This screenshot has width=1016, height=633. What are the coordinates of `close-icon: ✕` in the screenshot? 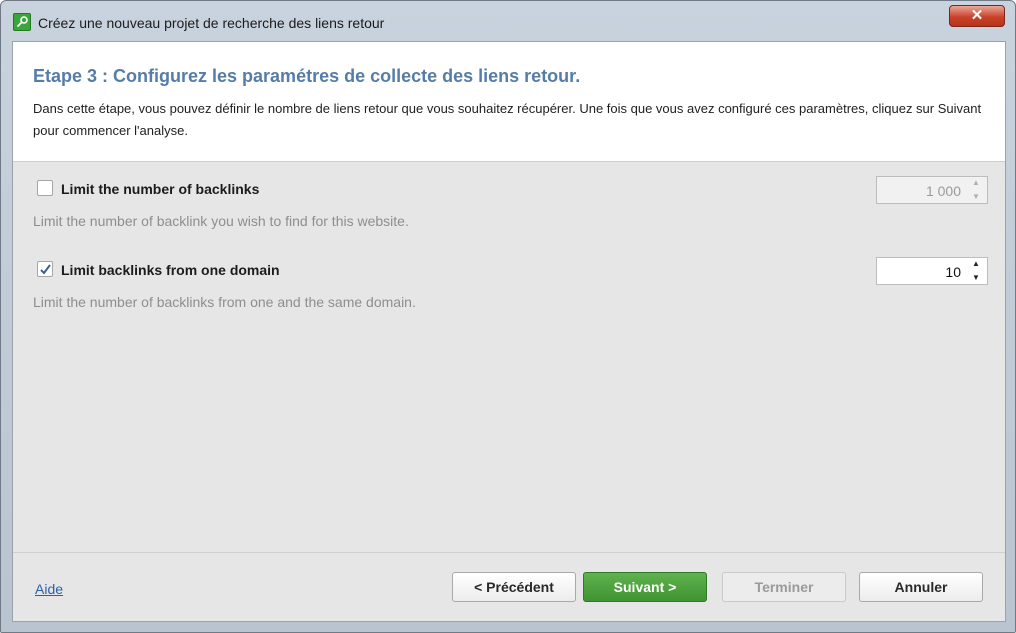 It's located at (977, 15).